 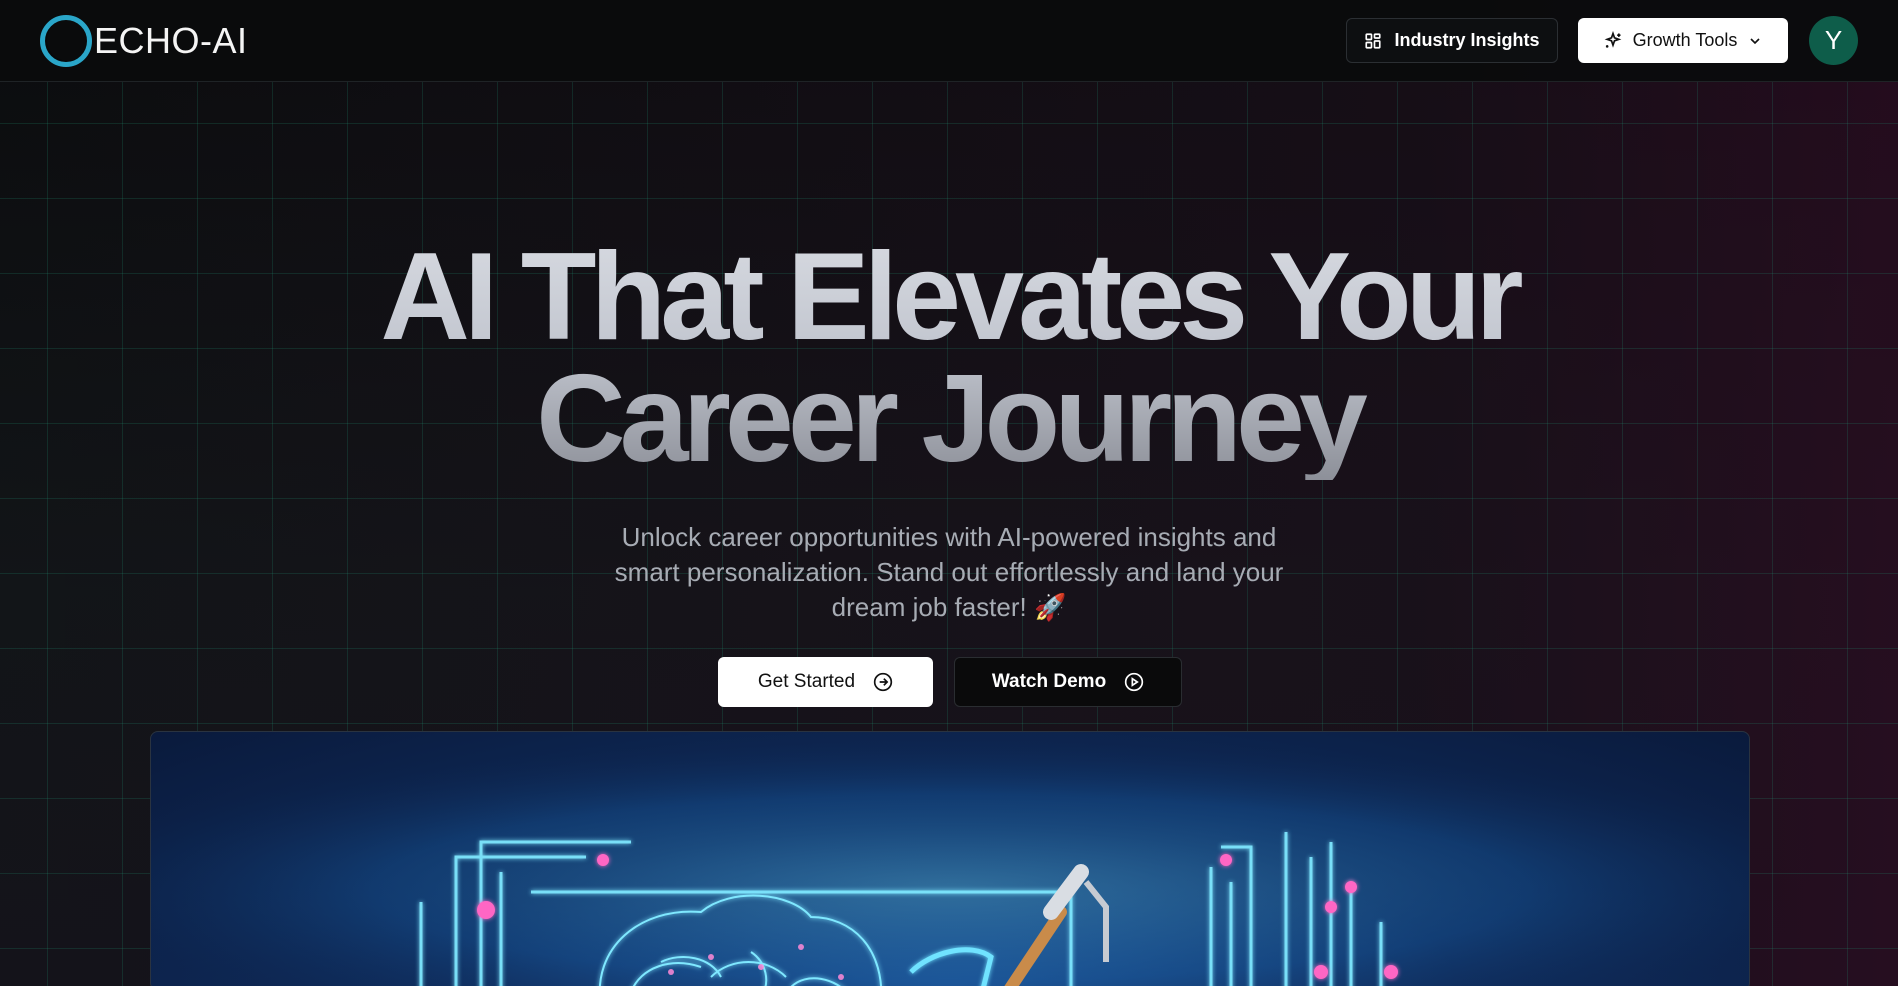 What do you see at coordinates (949, 607) in the screenshot?
I see `hero-subtitle-line-3: dream job faster! 🚀` at bounding box center [949, 607].